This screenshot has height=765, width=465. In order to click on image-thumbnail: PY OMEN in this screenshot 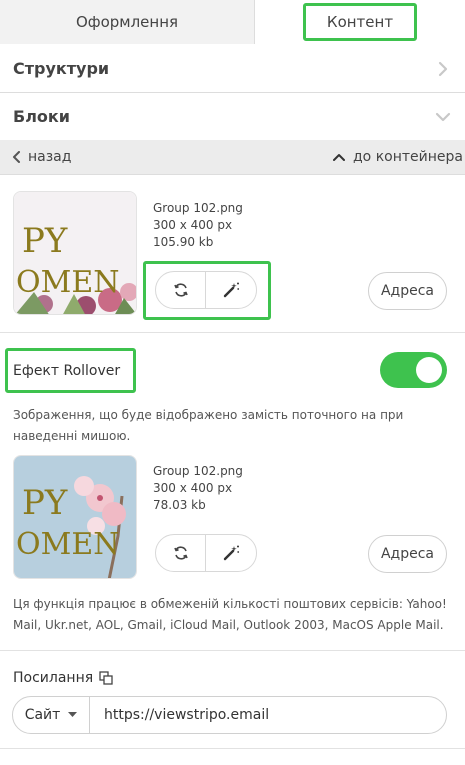, I will do `click(75, 253)`.